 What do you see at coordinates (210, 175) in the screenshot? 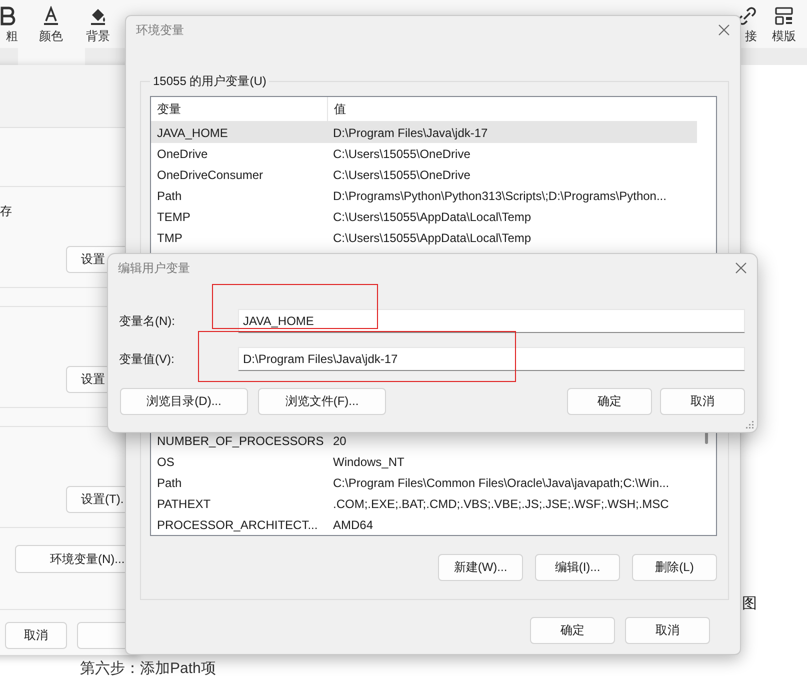
I see `variable-name: OneDriveConsumer` at bounding box center [210, 175].